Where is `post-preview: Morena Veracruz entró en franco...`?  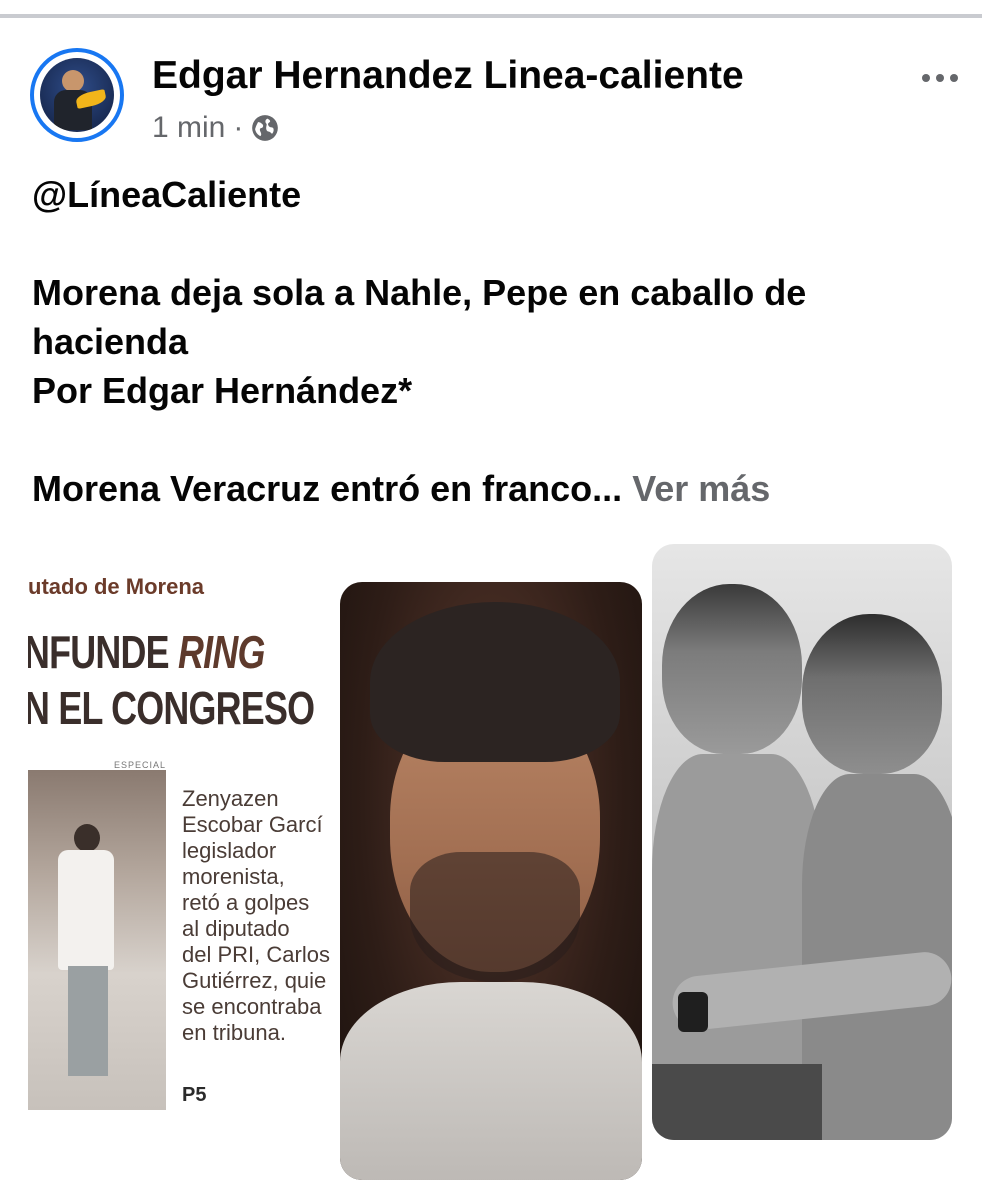 post-preview: Morena Veracruz entró en franco... is located at coordinates (327, 488).